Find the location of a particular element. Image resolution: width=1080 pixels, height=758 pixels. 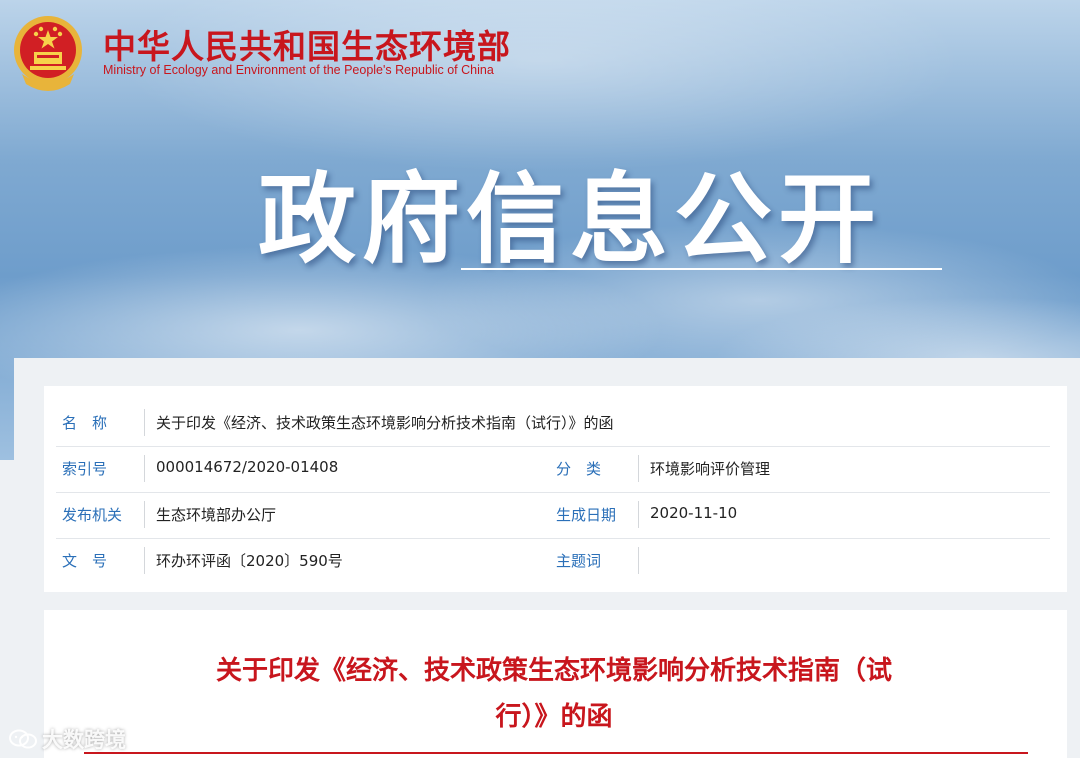

watermark: 大数跨境 is located at coordinates (67, 739).